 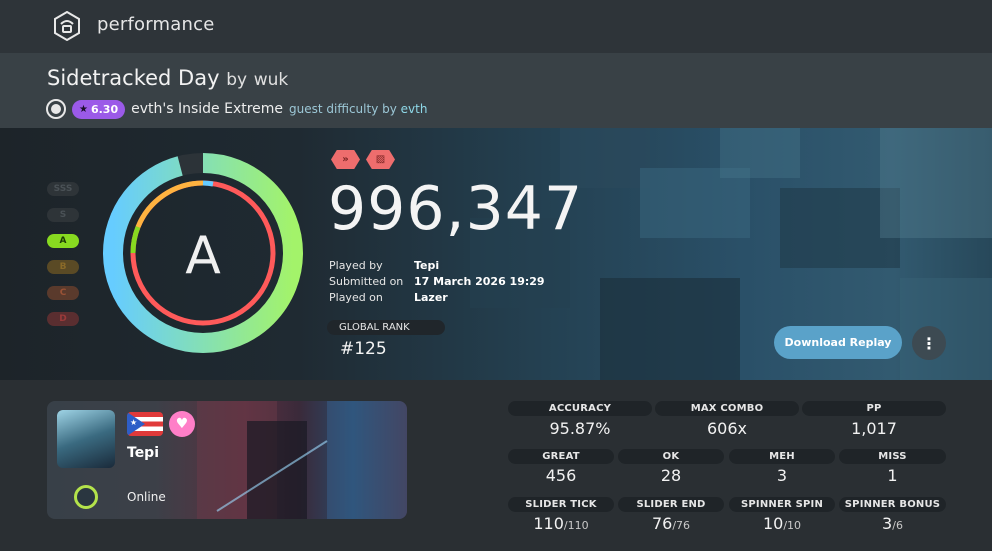 I want to click on by-label: by, so click(x=237, y=80).